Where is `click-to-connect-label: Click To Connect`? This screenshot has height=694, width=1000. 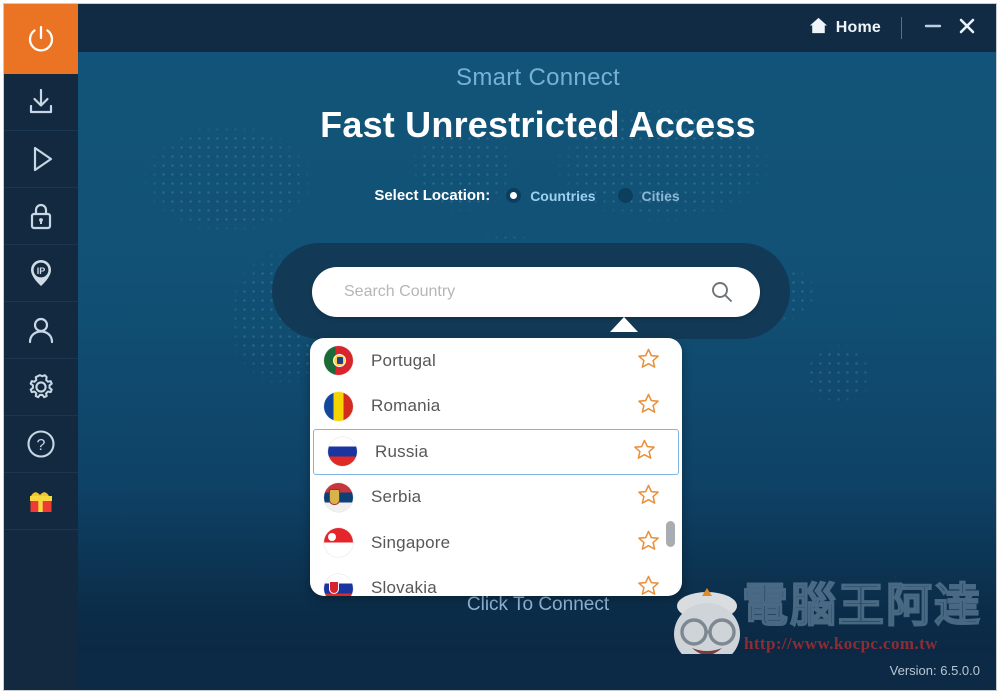 click-to-connect-label: Click To Connect is located at coordinates (537, 605).